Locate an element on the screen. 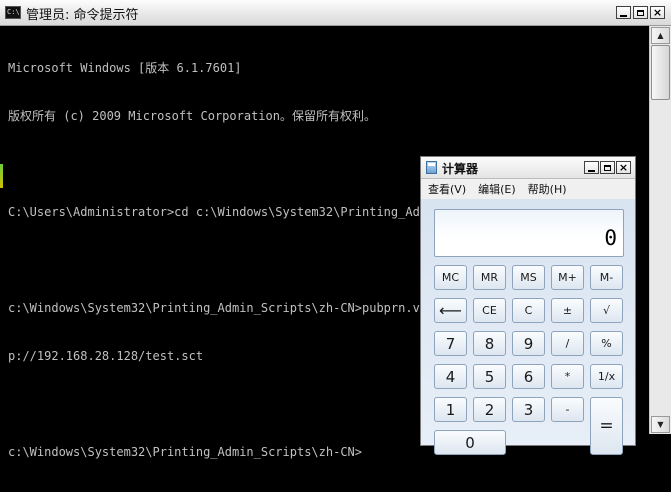  key-1: 1 is located at coordinates (450, 409).